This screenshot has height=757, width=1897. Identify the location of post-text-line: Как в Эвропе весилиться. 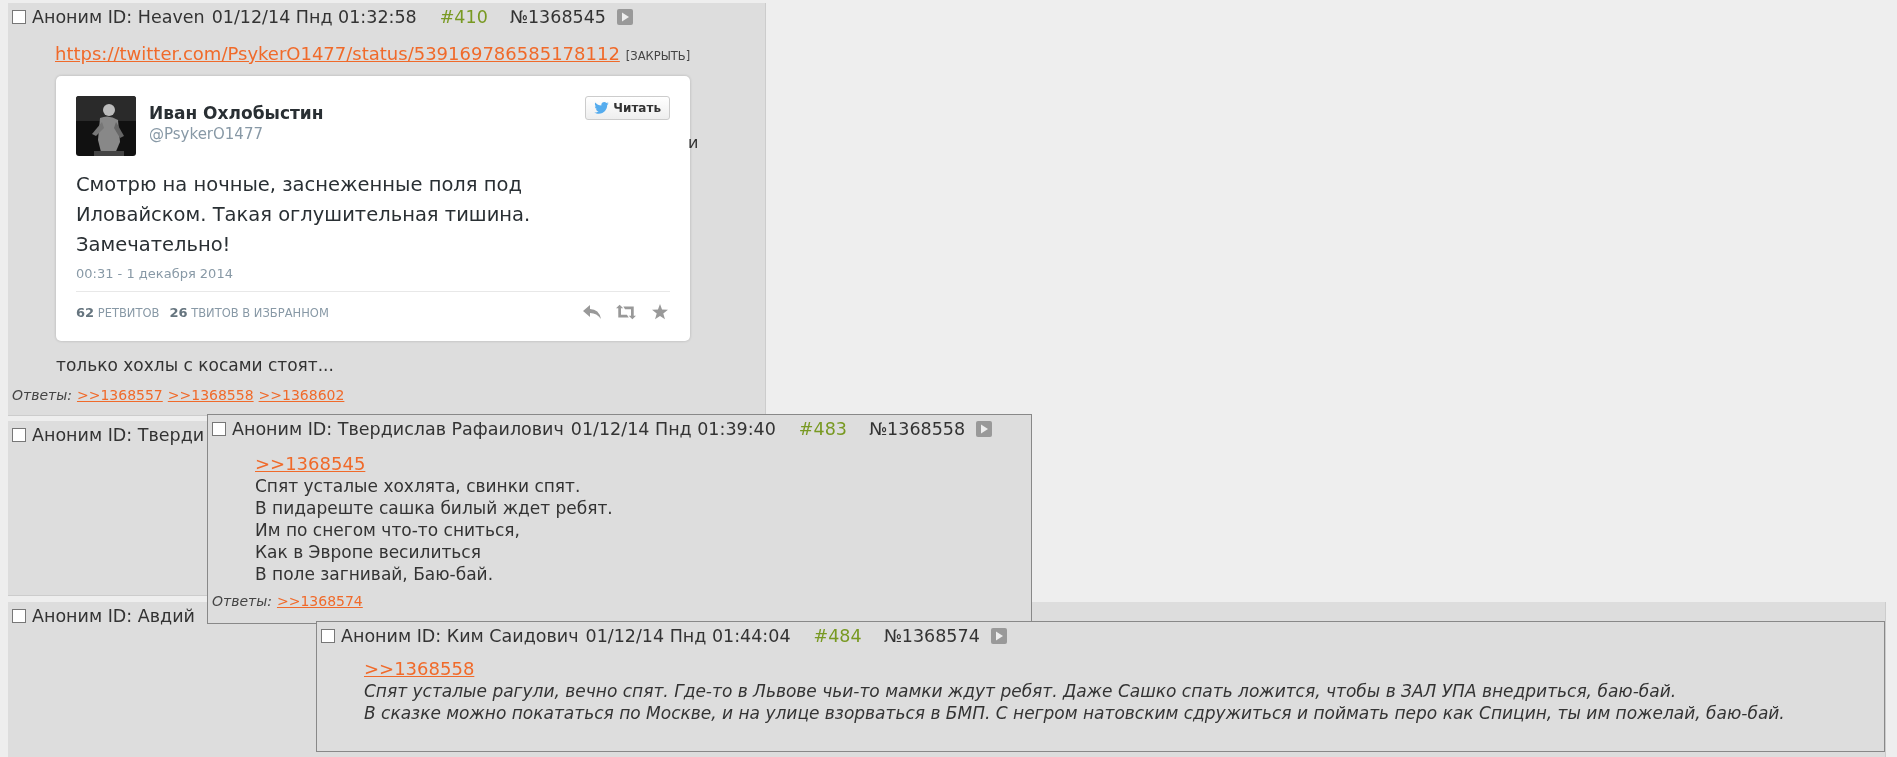
(368, 552).